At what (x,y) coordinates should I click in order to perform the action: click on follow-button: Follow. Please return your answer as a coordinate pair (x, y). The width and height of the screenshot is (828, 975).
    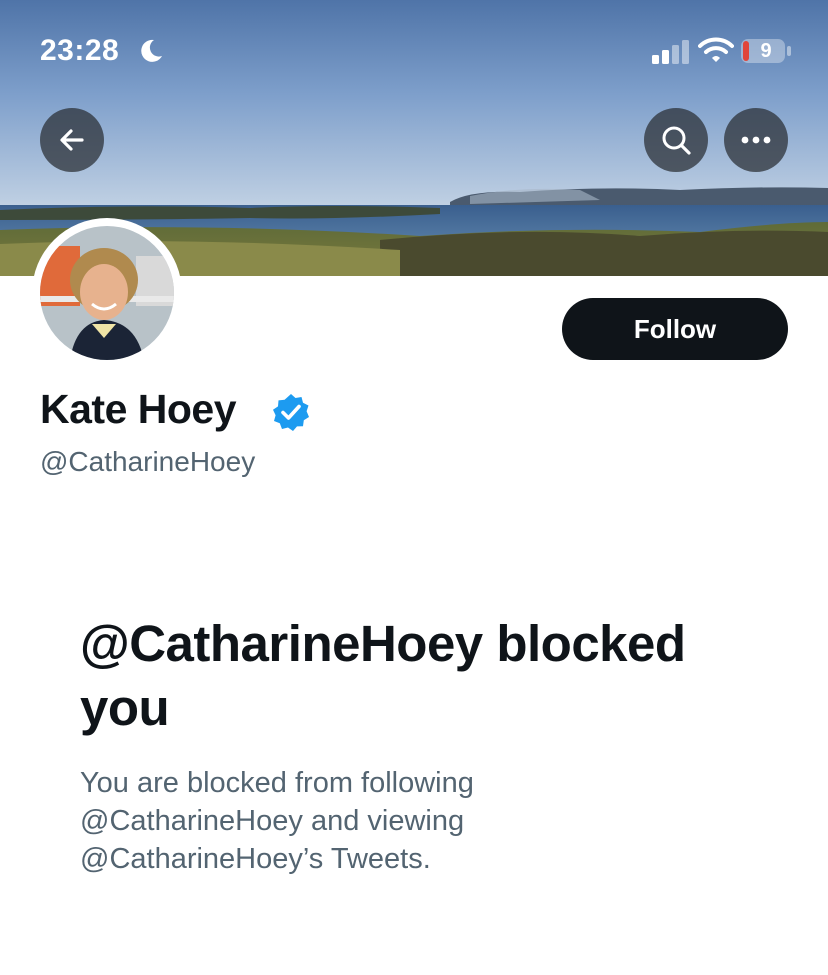
    Looking at the image, I should click on (675, 329).